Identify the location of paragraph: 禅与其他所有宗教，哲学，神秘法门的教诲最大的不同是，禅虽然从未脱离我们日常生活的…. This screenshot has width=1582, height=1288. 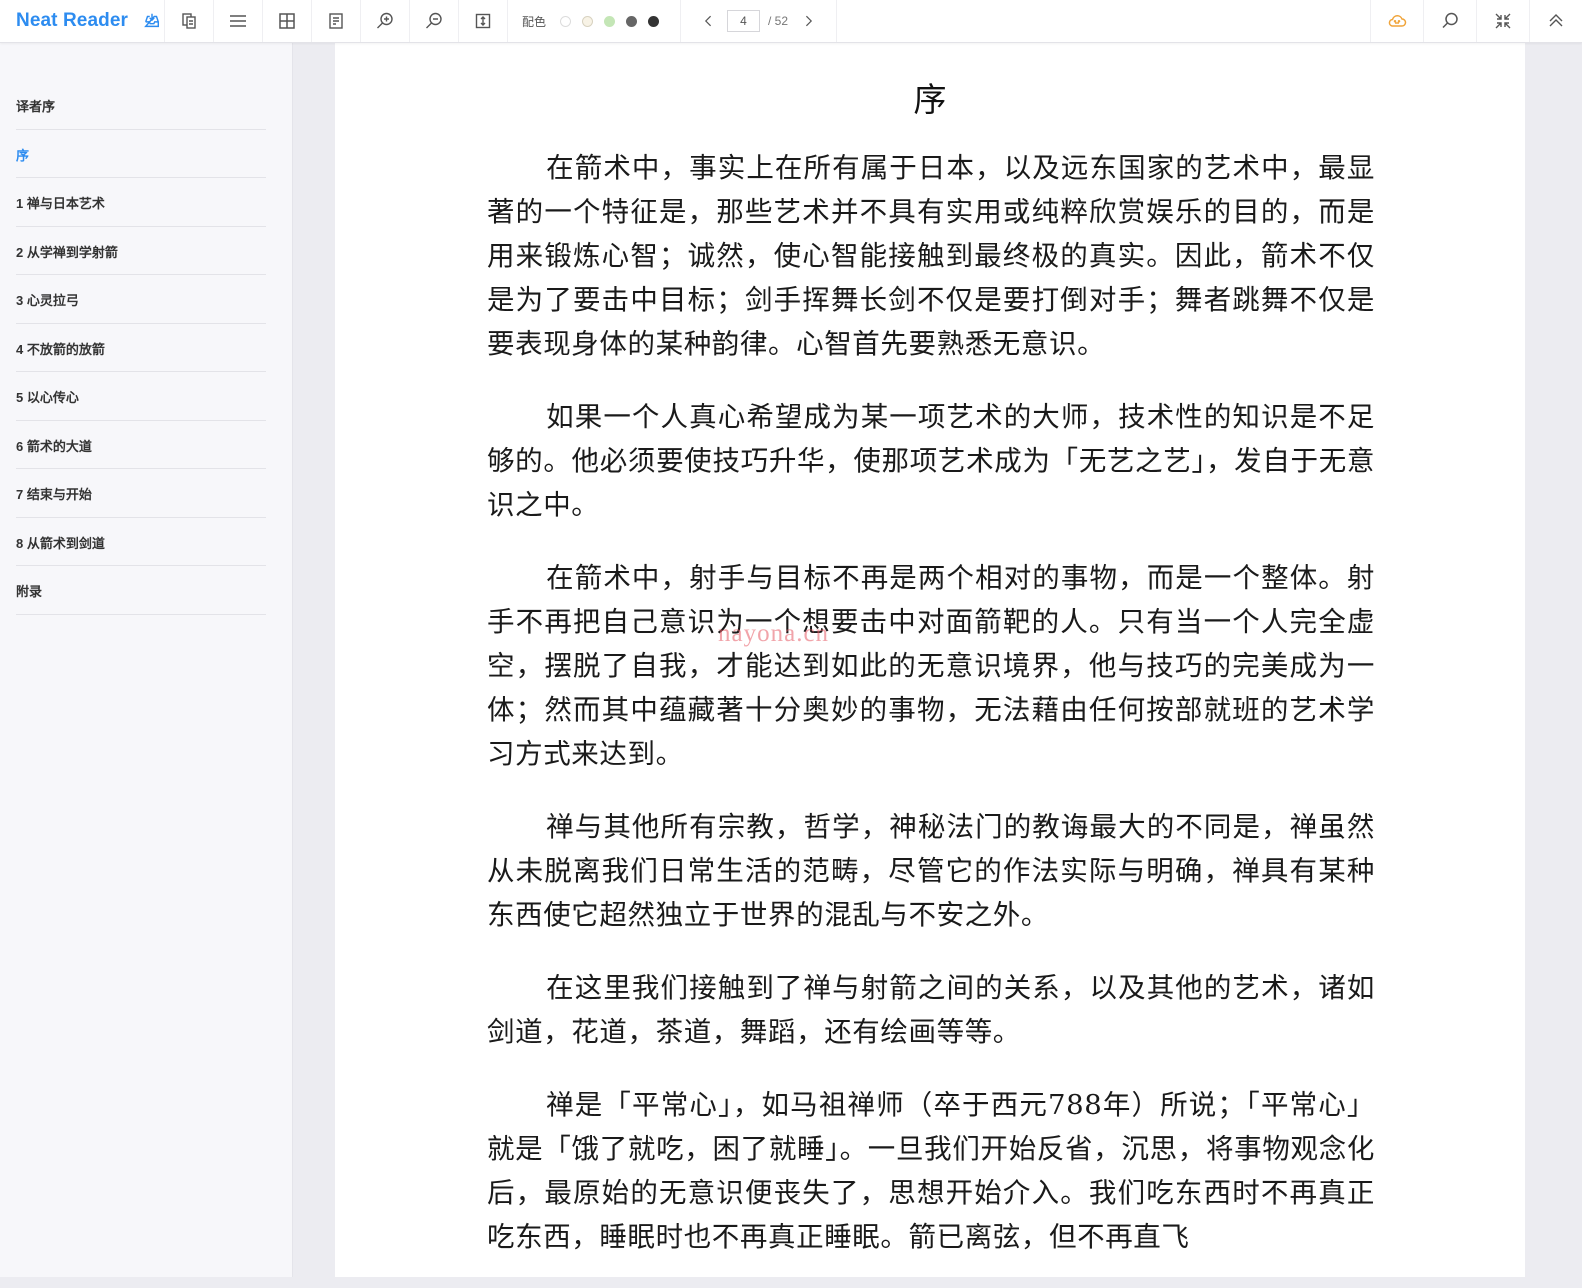
(931, 871).